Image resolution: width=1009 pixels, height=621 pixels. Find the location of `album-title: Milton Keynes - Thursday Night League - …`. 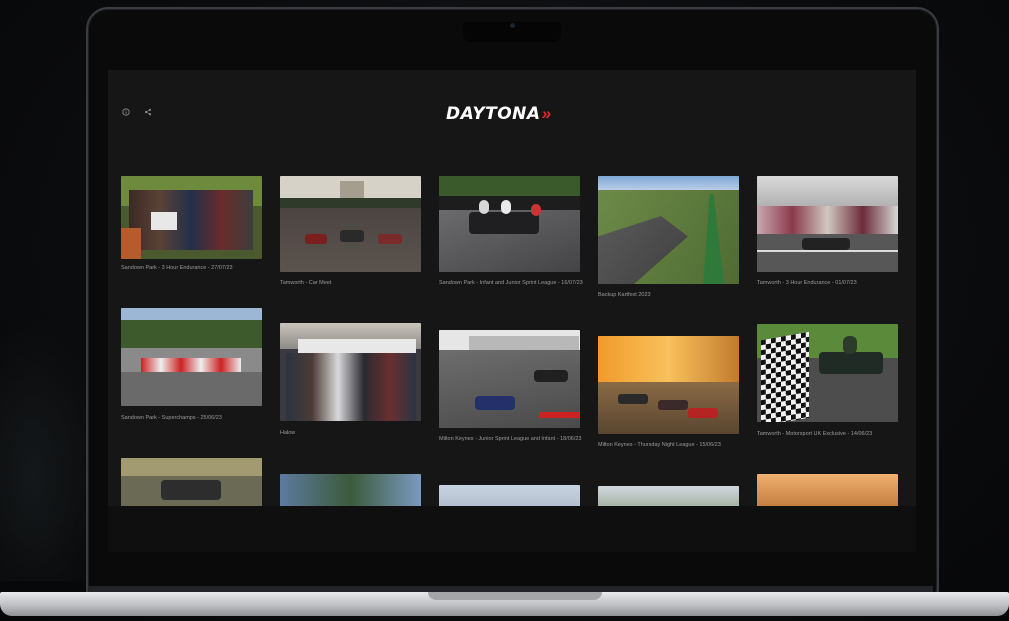

album-title: Milton Keynes - Thursday Night League - … is located at coordinates (670, 445).